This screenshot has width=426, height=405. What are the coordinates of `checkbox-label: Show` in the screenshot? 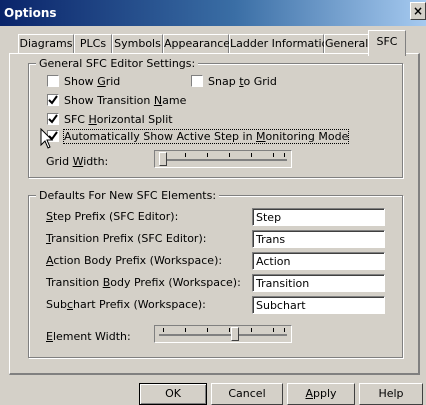 It's located at (81, 81).